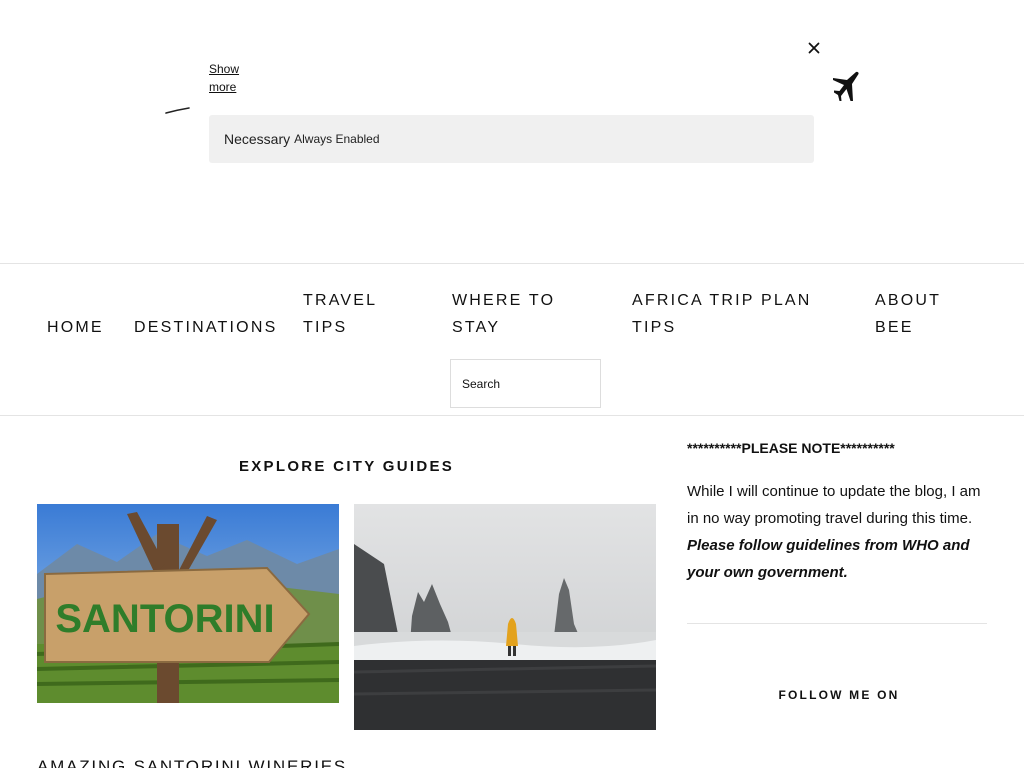 The image size is (1024, 768). Describe the element at coordinates (346, 466) in the screenshot. I see `section-title-explore-city-guides: EXPLORE CITY GUIDES` at that location.